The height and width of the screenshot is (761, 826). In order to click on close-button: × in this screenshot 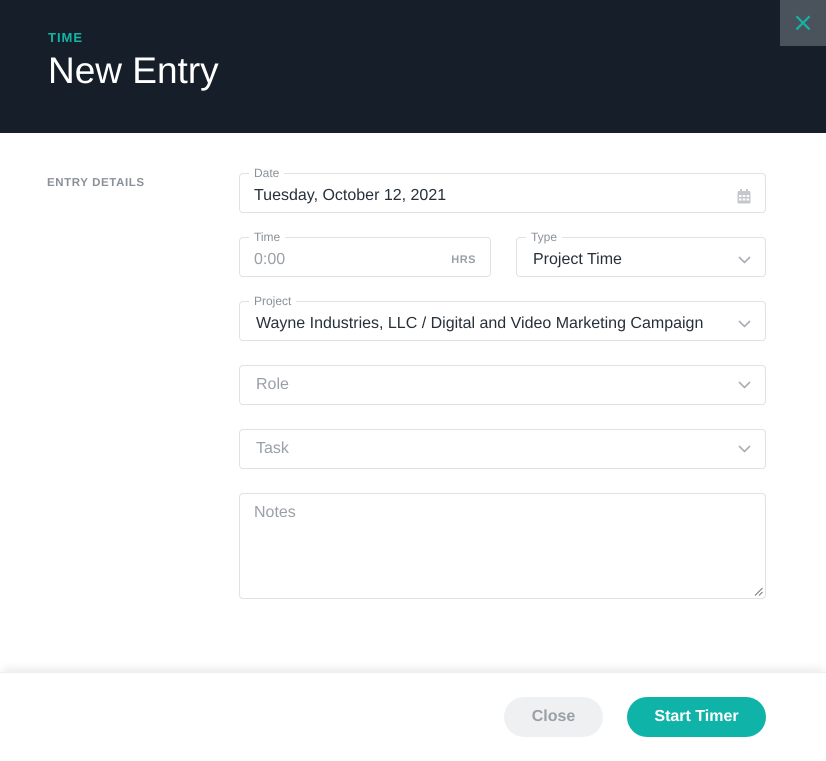, I will do `click(803, 23)`.